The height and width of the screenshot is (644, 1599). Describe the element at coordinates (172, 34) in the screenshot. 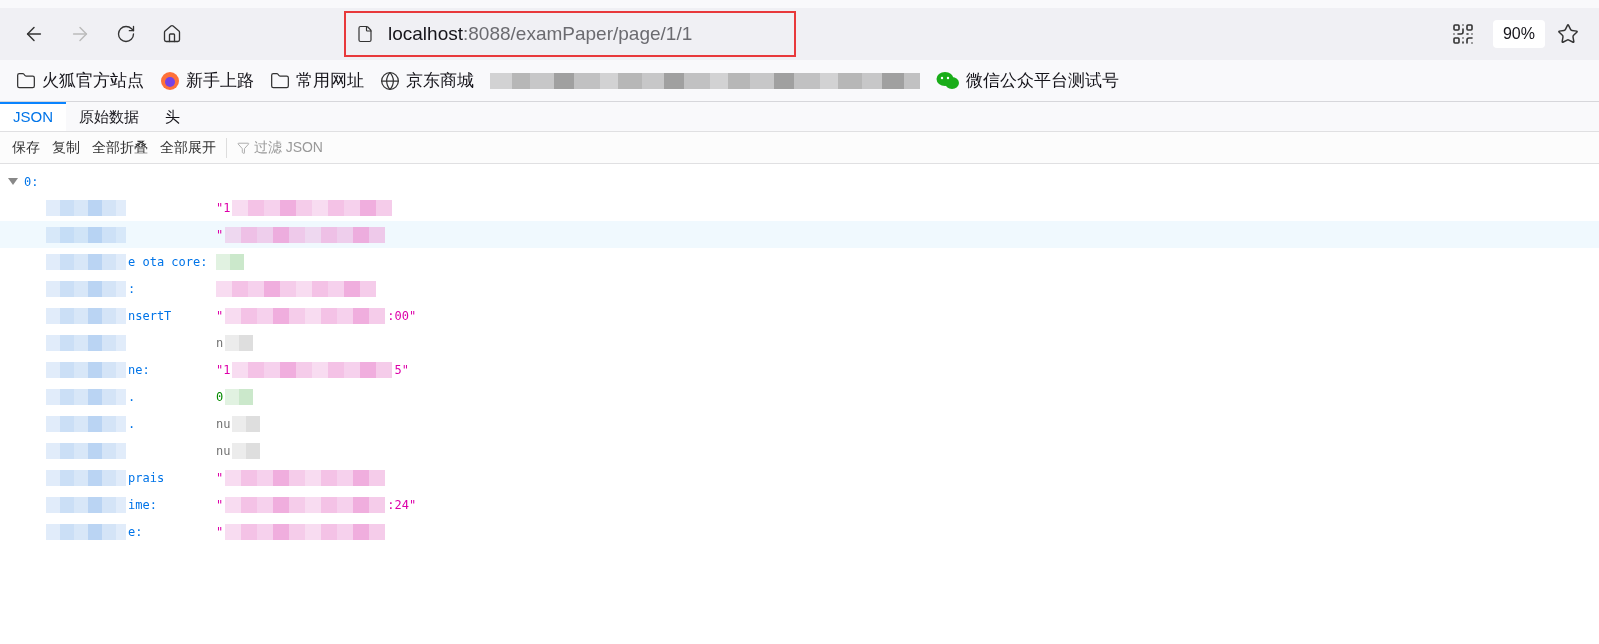

I see `home-icon` at that location.